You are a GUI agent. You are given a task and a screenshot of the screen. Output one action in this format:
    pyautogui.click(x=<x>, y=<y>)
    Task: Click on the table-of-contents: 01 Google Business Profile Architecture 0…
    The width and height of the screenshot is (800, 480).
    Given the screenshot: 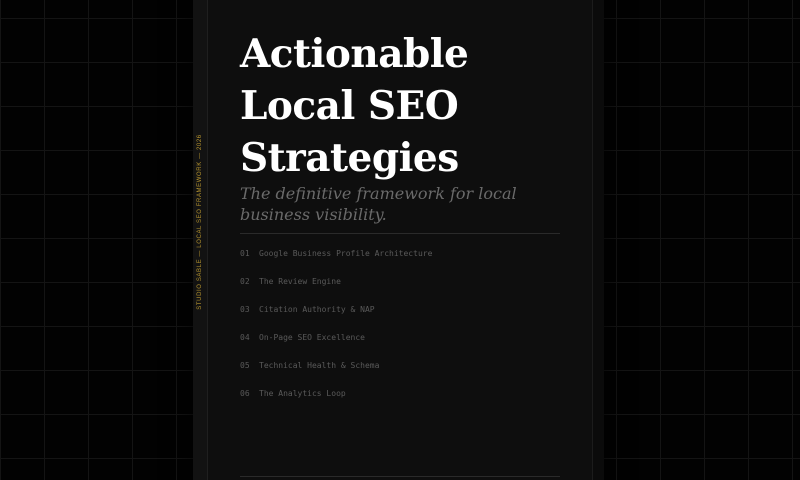 What is the action you would take?
    pyautogui.click(x=336, y=332)
    